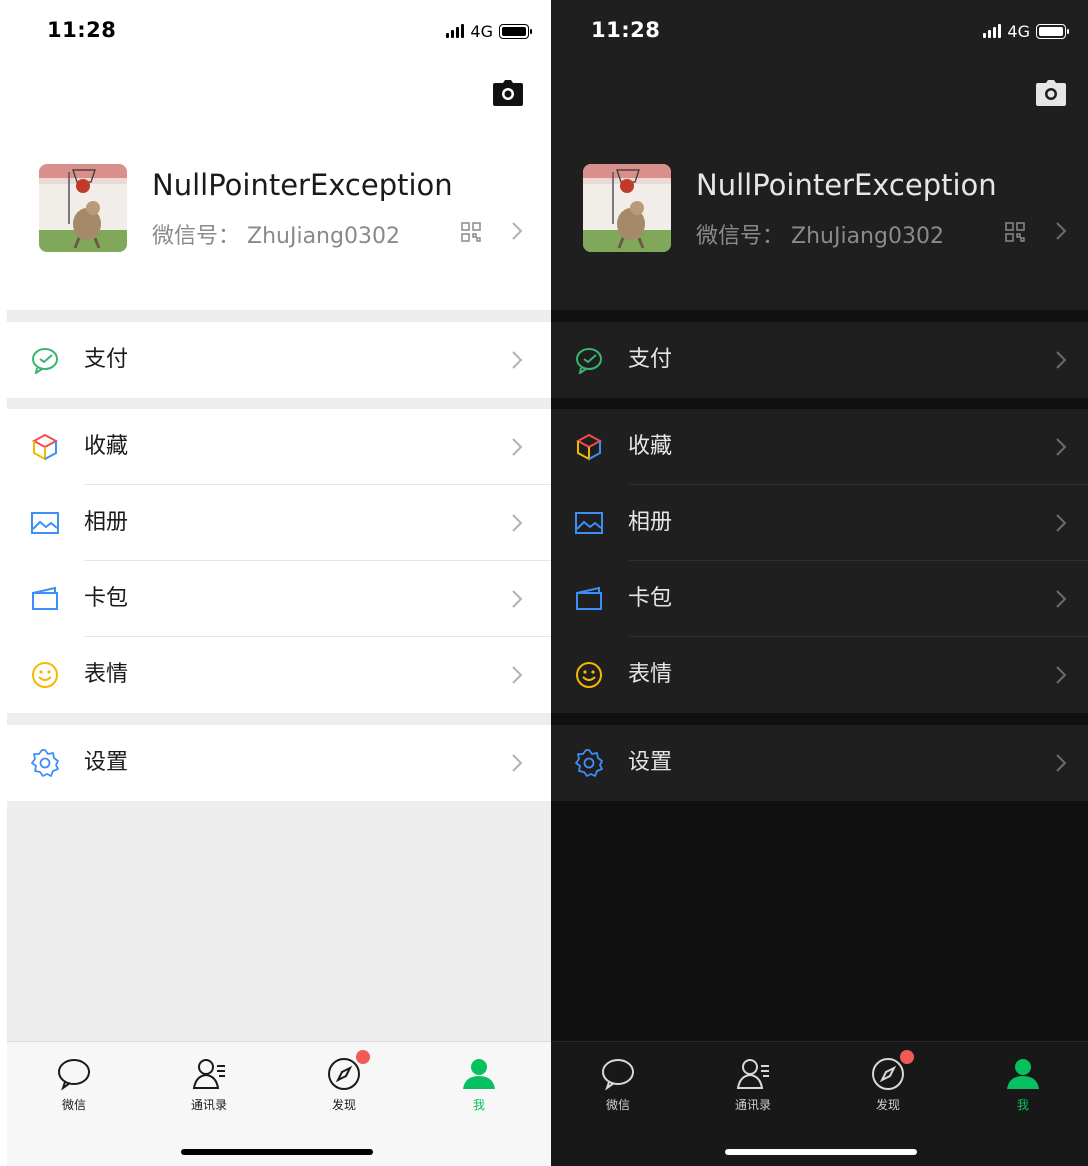 The image size is (1088, 1166). I want to click on wechat-id: 微信号： ZhuJiang0302, so click(276, 234).